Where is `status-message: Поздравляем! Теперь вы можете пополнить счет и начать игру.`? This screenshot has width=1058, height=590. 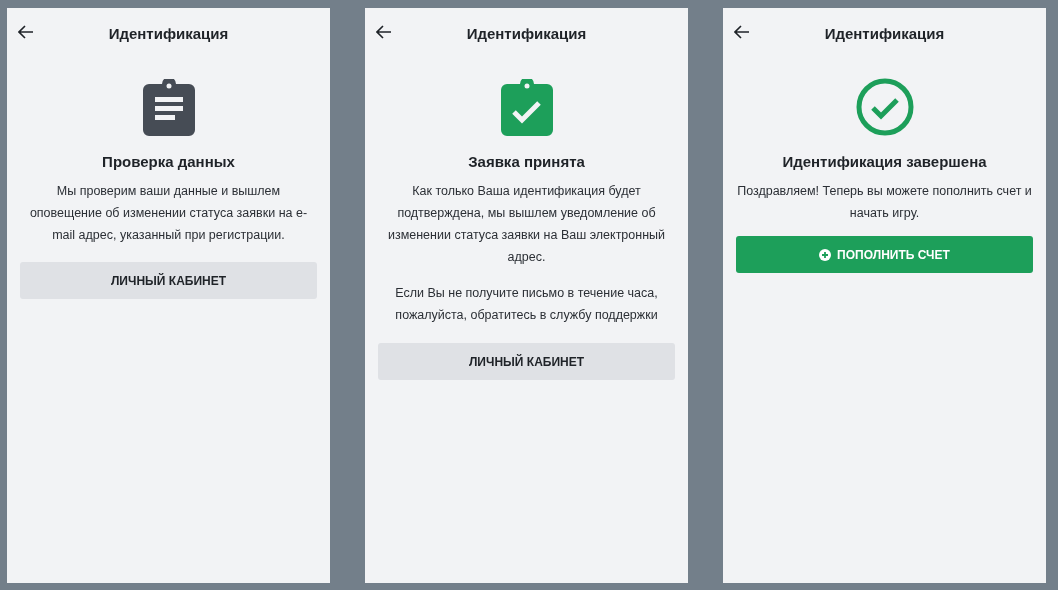
status-message: Поздравляем! Теперь вы можете пополнить счет и начать игру. is located at coordinates (884, 202).